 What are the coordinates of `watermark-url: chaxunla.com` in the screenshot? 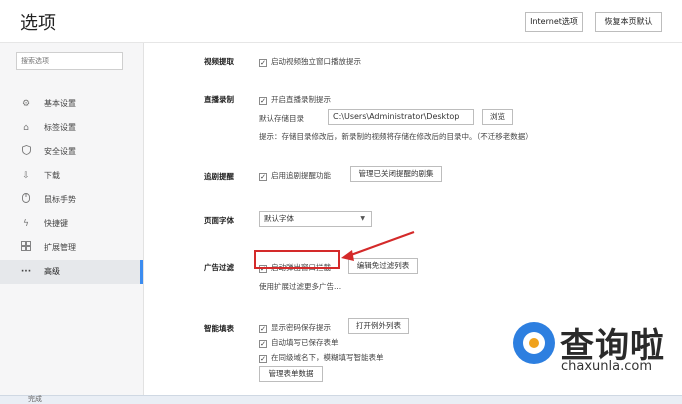 It's located at (606, 366).